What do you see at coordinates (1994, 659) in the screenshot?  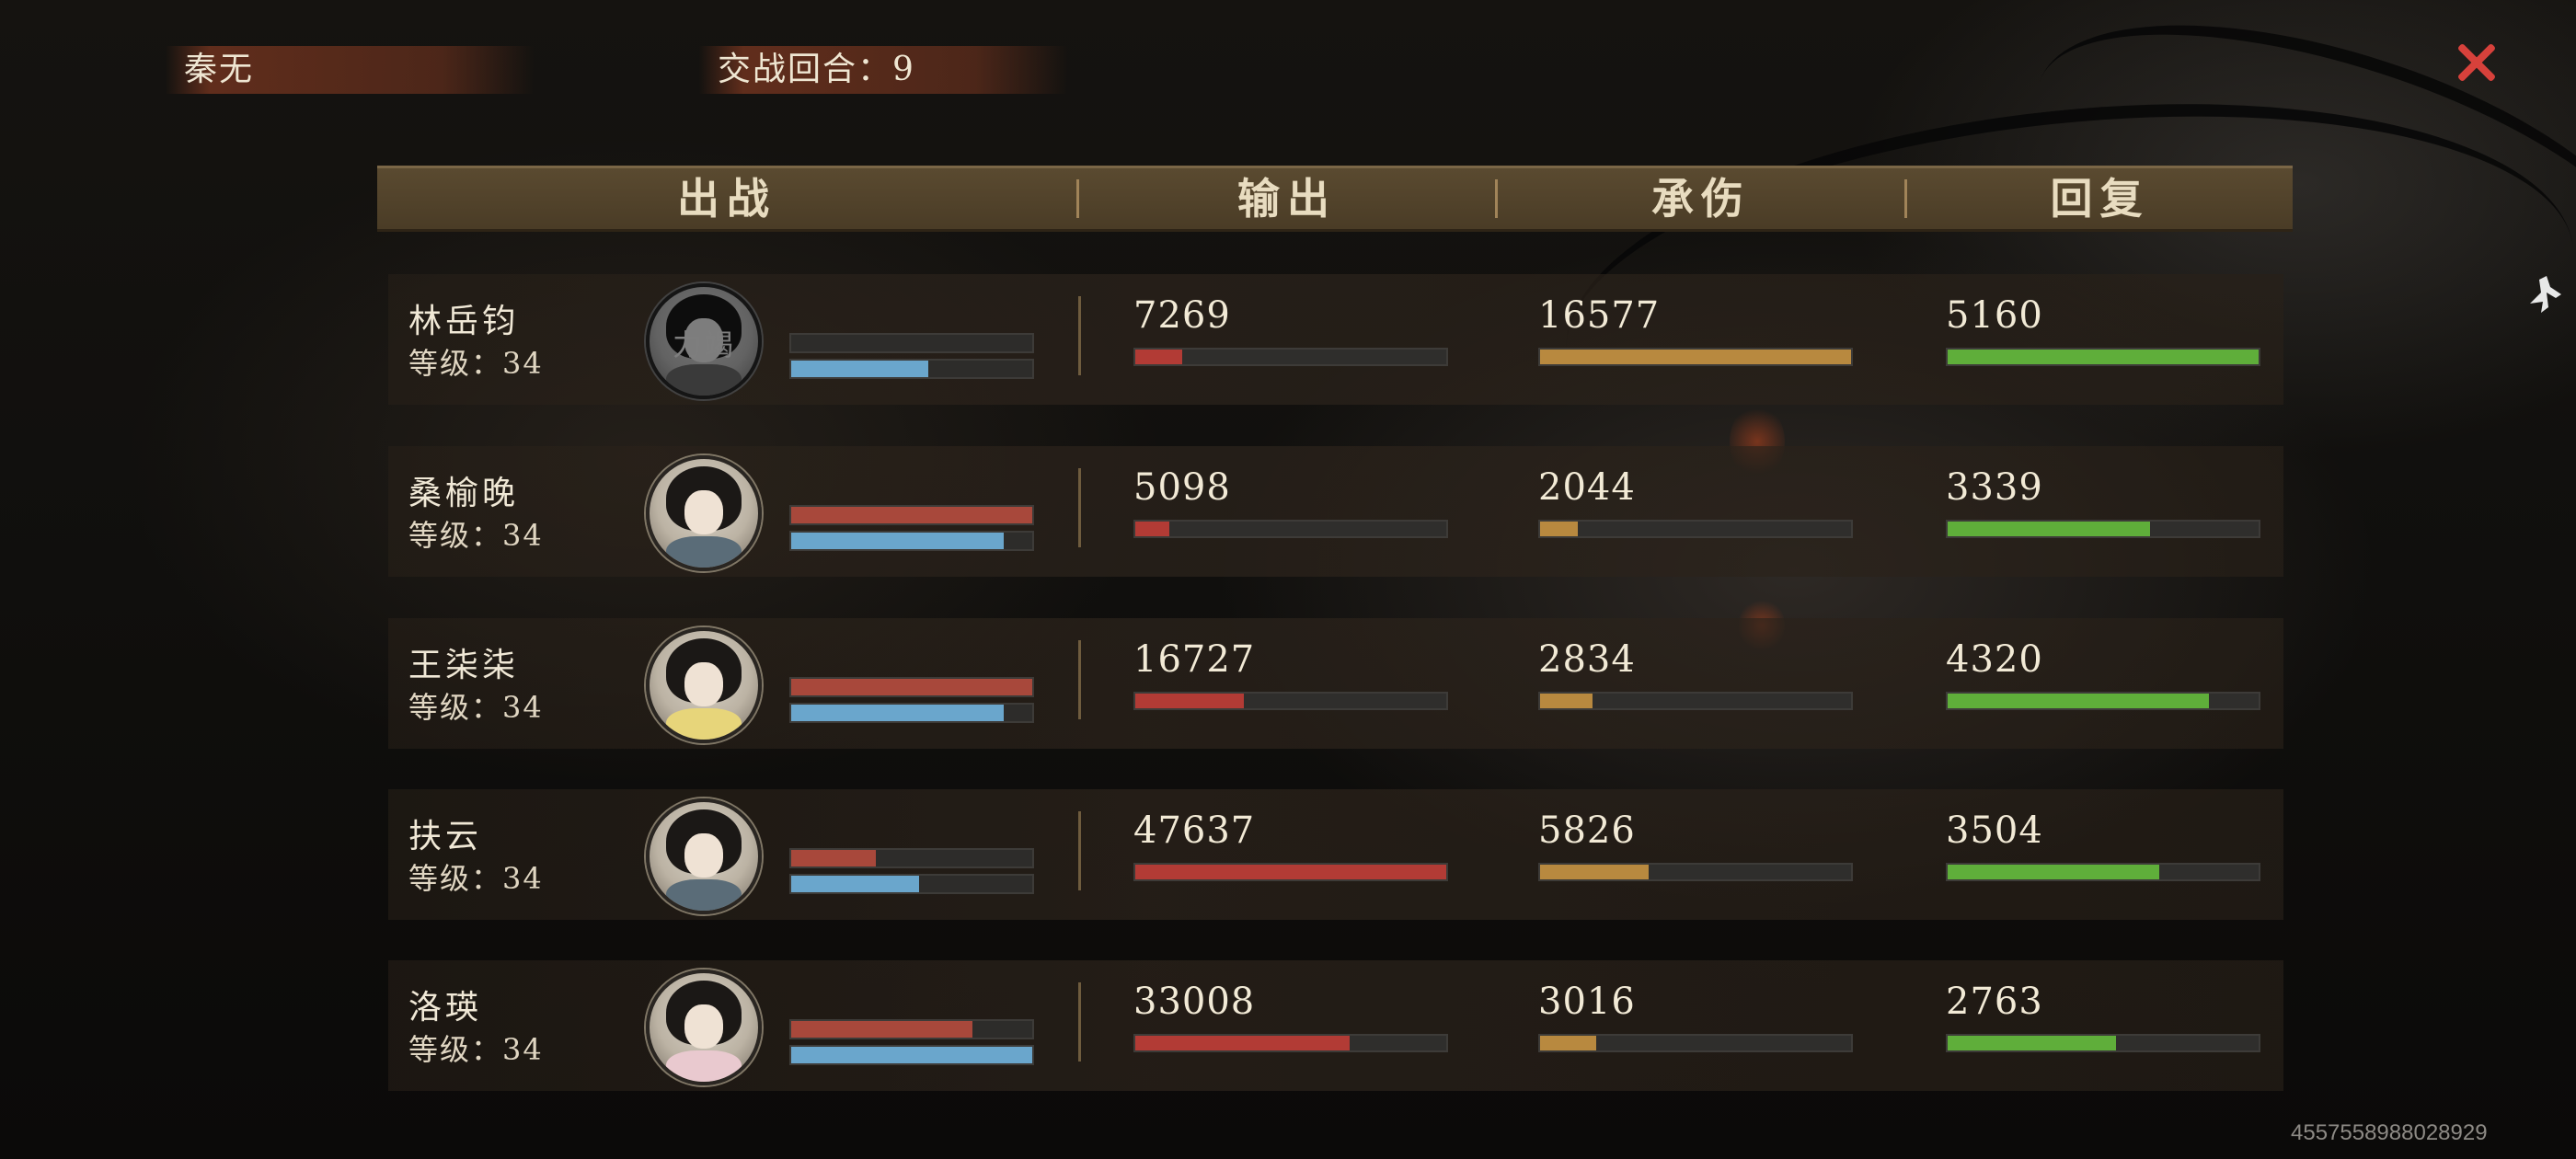 I see `heal-value: 4320` at bounding box center [1994, 659].